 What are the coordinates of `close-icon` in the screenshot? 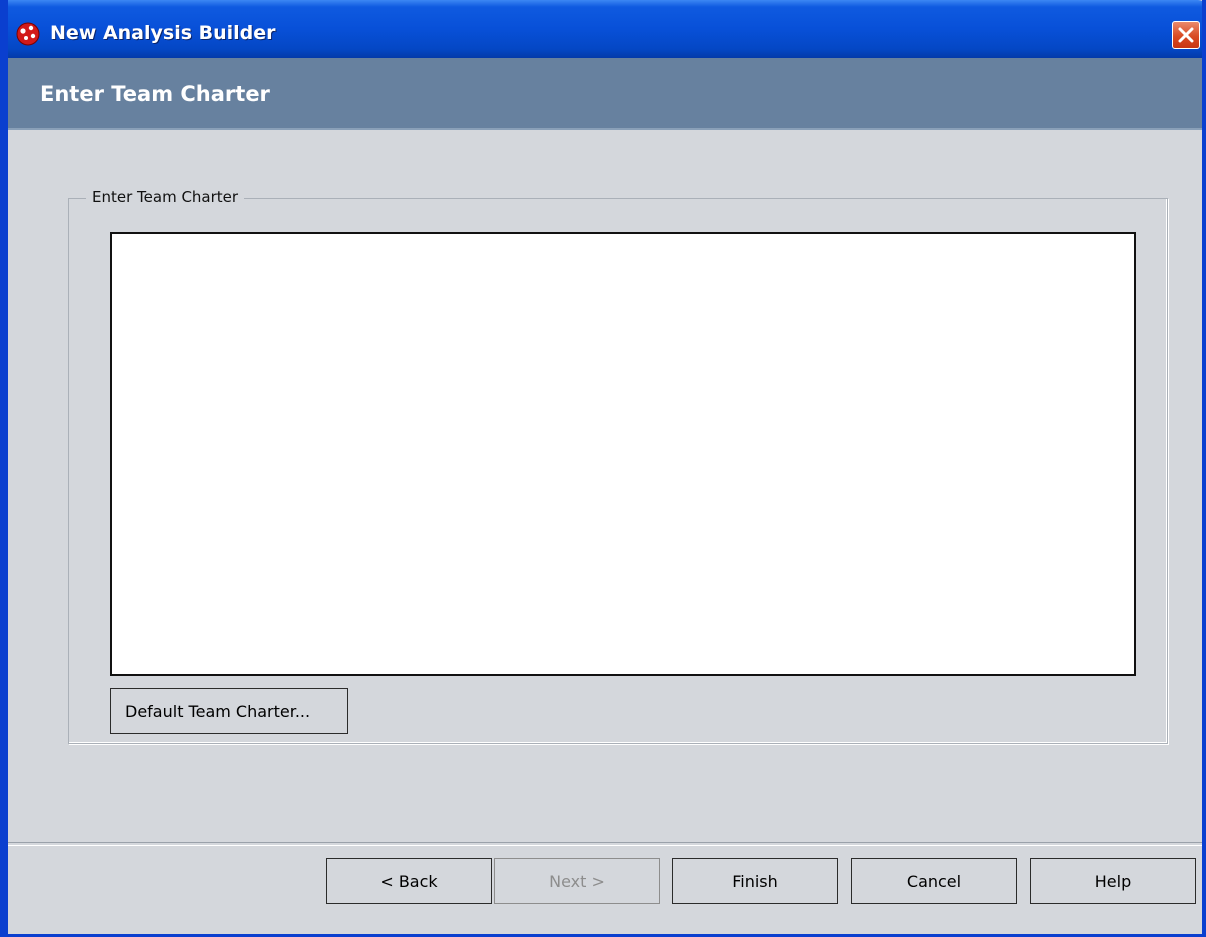 It's located at (1186, 35).